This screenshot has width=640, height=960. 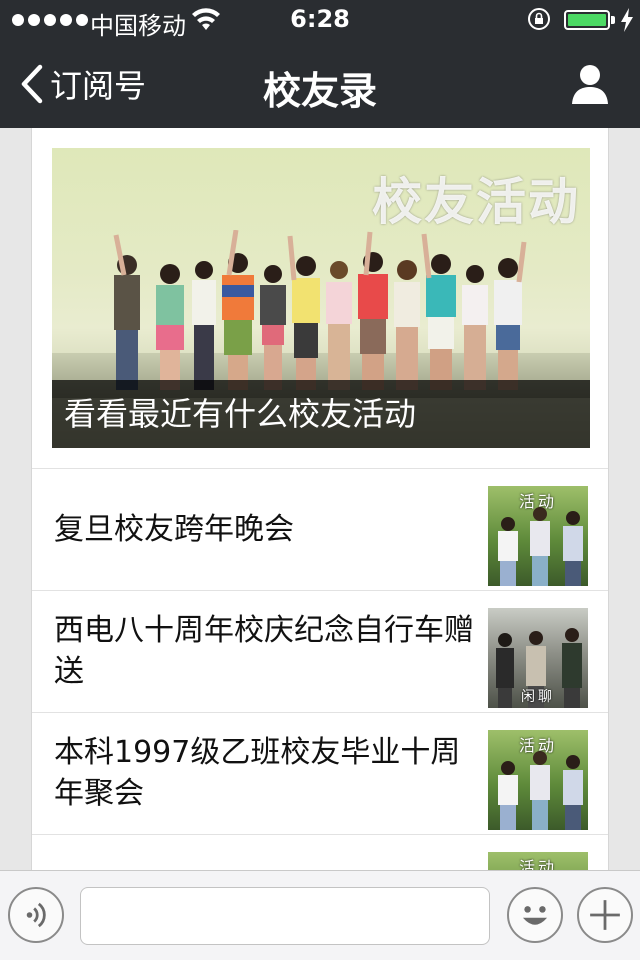 I want to click on group-photo-figures, so click(x=320, y=310).